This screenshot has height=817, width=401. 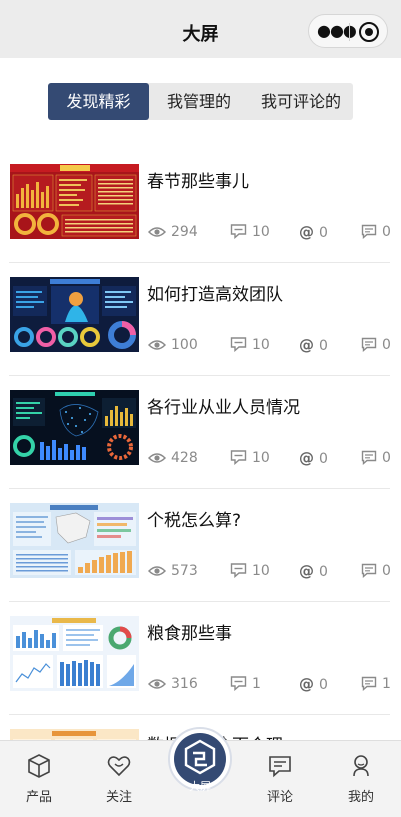 I want to click on views-stat: 316, so click(x=172, y=684).